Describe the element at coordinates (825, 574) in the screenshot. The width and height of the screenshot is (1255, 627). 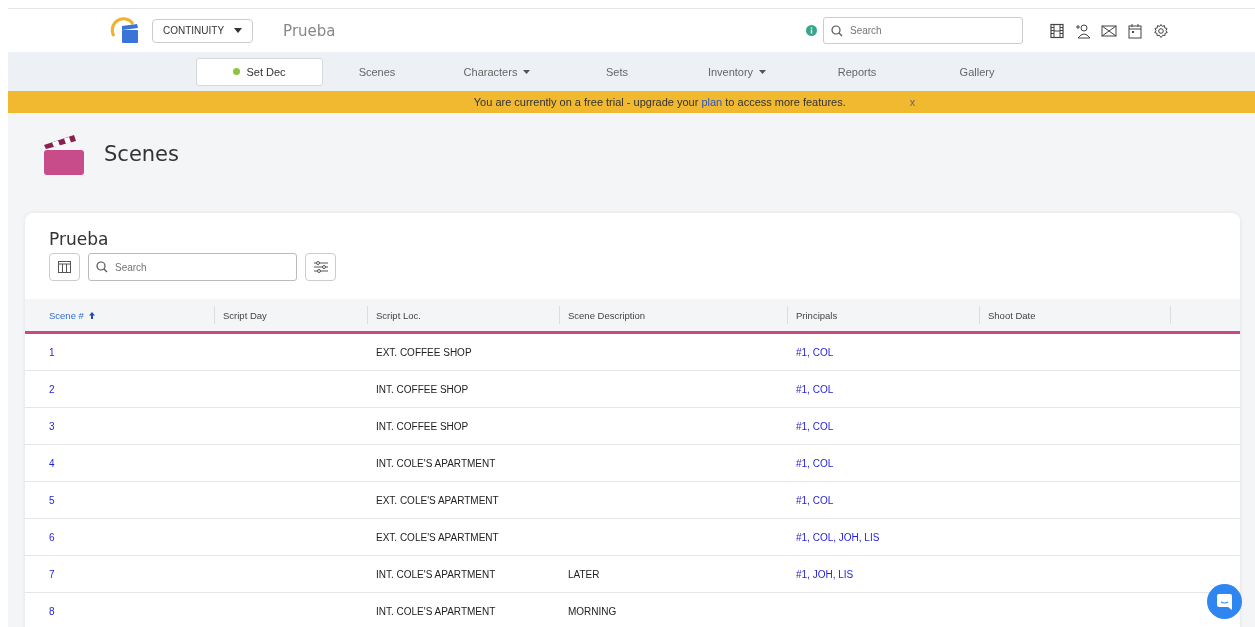
I see `principals-link: #1, JOH, LIS` at that location.